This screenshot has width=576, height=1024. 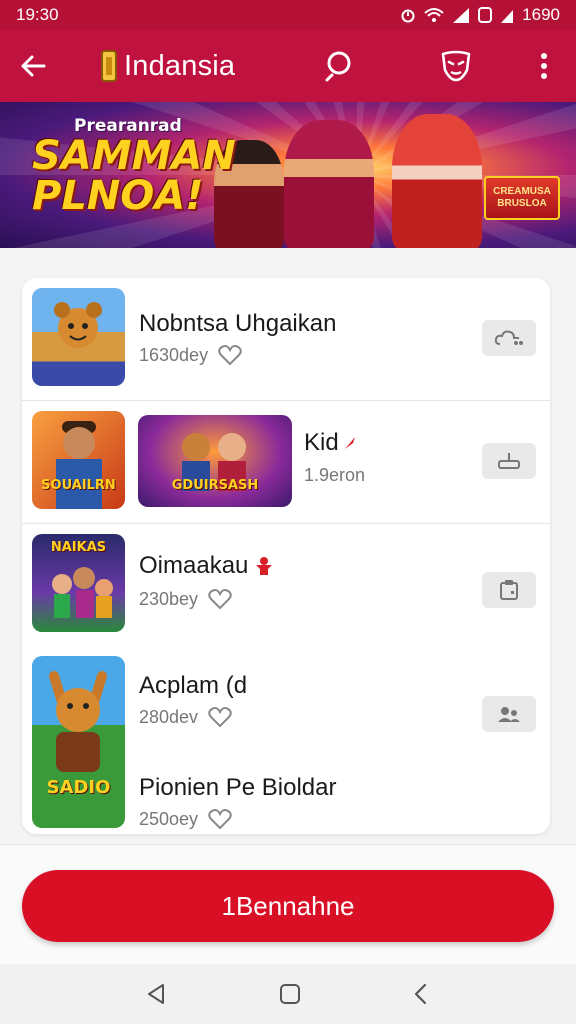 I want to click on app-meta: 1630dey, so click(x=190, y=355).